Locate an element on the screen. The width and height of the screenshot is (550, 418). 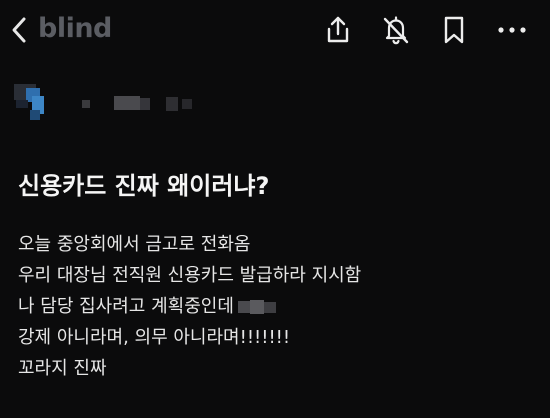
blind-logo: blind is located at coordinates (75, 28).